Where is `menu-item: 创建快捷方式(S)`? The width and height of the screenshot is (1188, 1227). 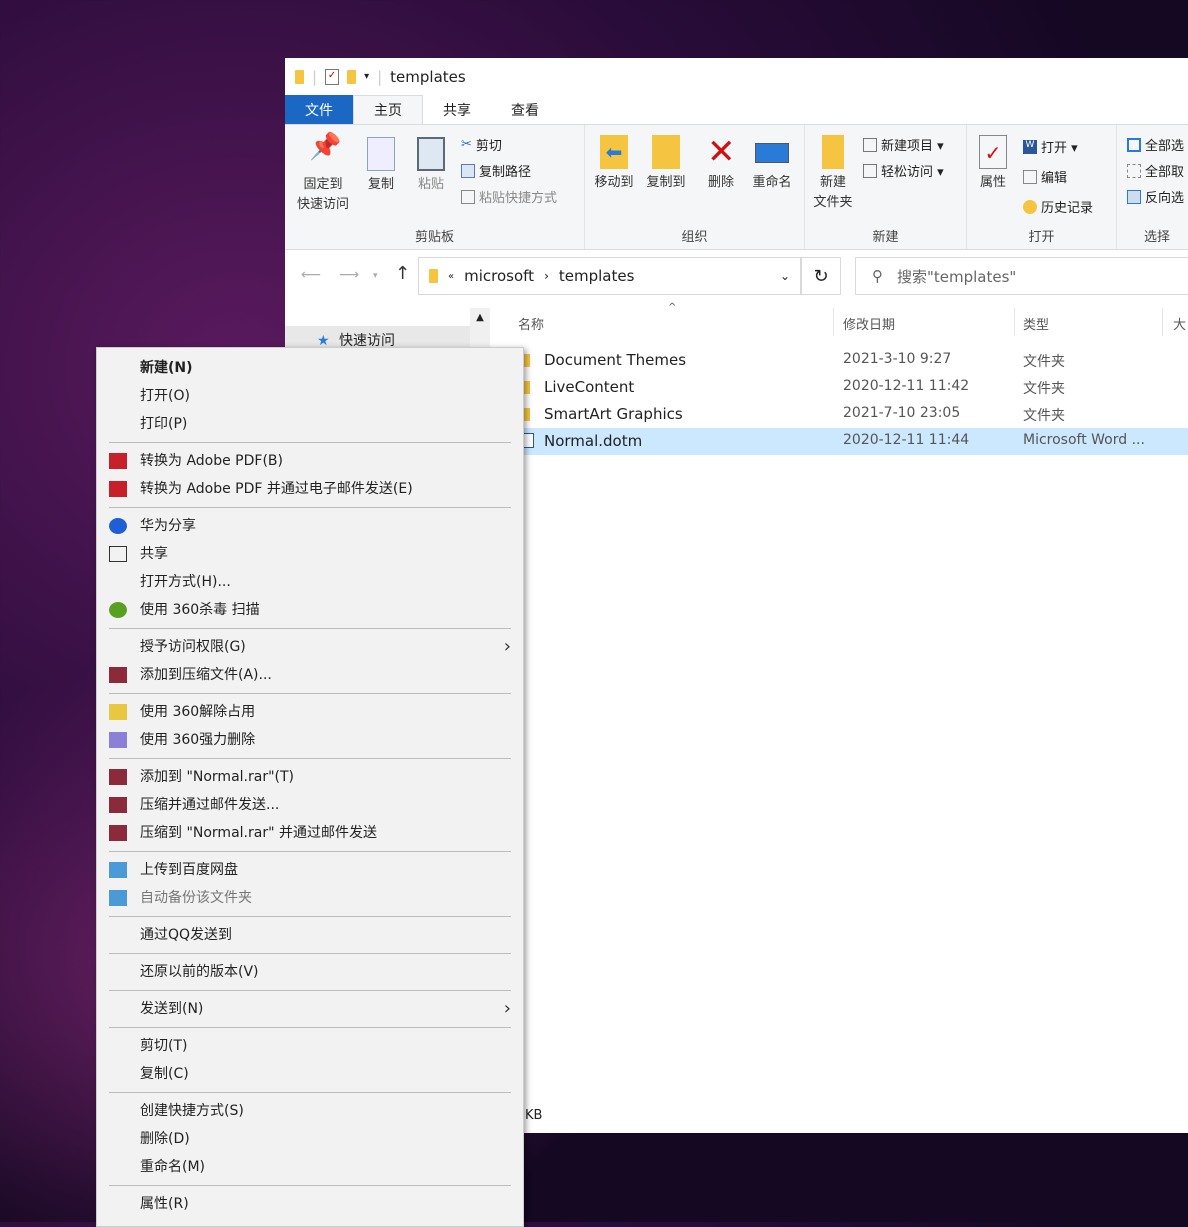 menu-item: 创建快捷方式(S) is located at coordinates (310, 1111).